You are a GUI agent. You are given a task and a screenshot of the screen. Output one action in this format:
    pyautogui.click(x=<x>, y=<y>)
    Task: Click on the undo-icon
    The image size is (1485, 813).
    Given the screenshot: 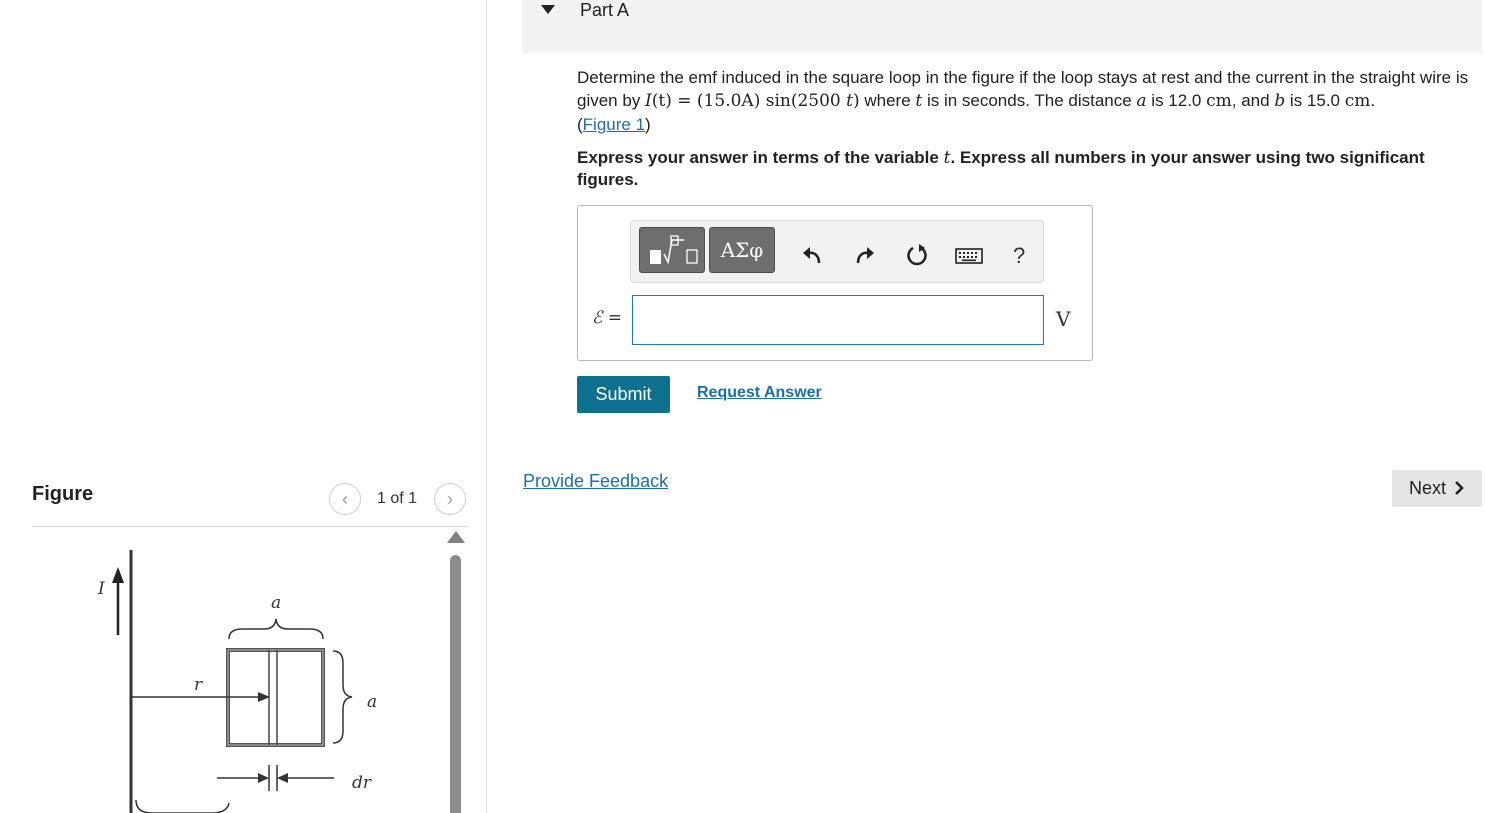 What is the action you would take?
    pyautogui.click(x=812, y=255)
    